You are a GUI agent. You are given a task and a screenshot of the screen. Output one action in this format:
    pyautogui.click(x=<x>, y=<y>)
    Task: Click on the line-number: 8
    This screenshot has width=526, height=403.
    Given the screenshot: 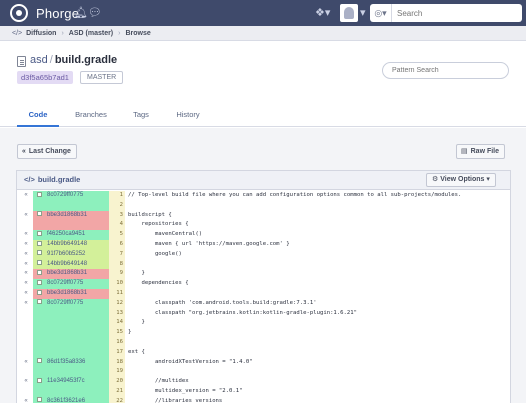 What is the action you would take?
    pyautogui.click(x=117, y=264)
    